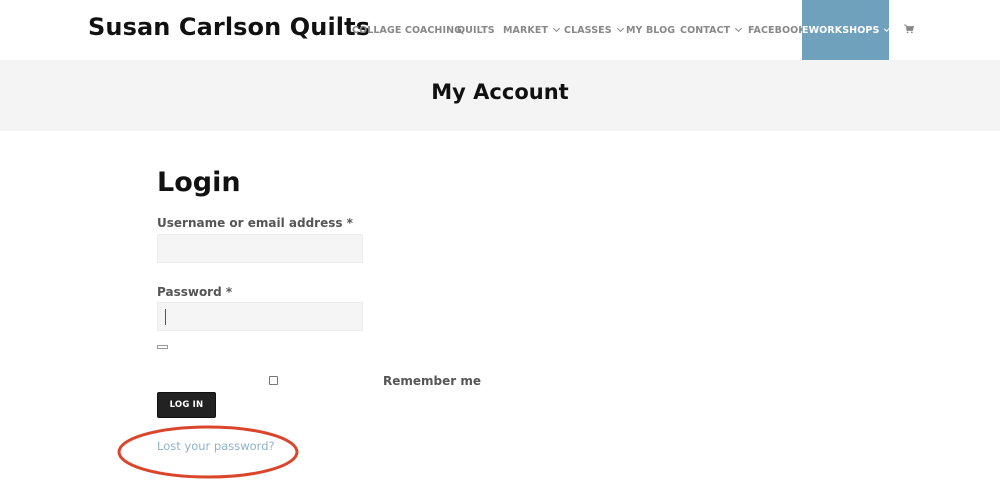  What do you see at coordinates (273, 380) in the screenshot?
I see `remember-me-checkbox` at bounding box center [273, 380].